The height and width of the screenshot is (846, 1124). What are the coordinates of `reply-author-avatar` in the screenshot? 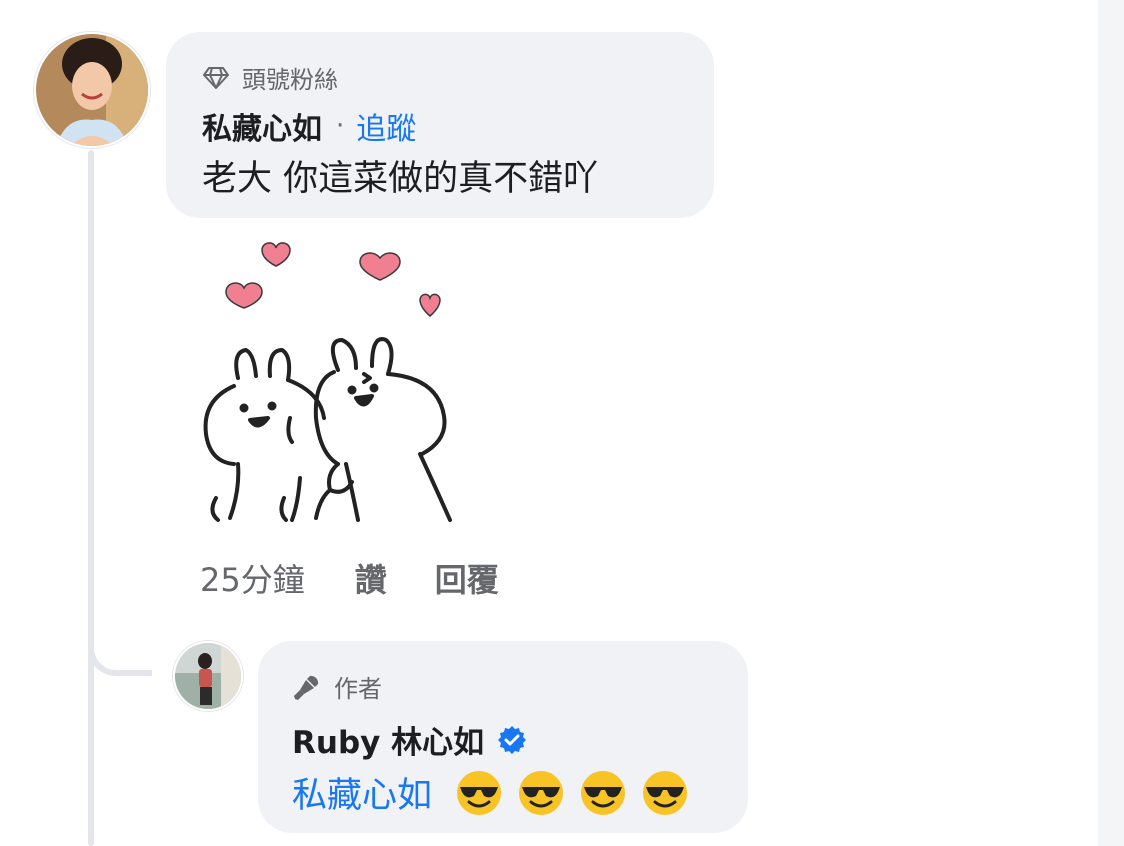 It's located at (208, 676).